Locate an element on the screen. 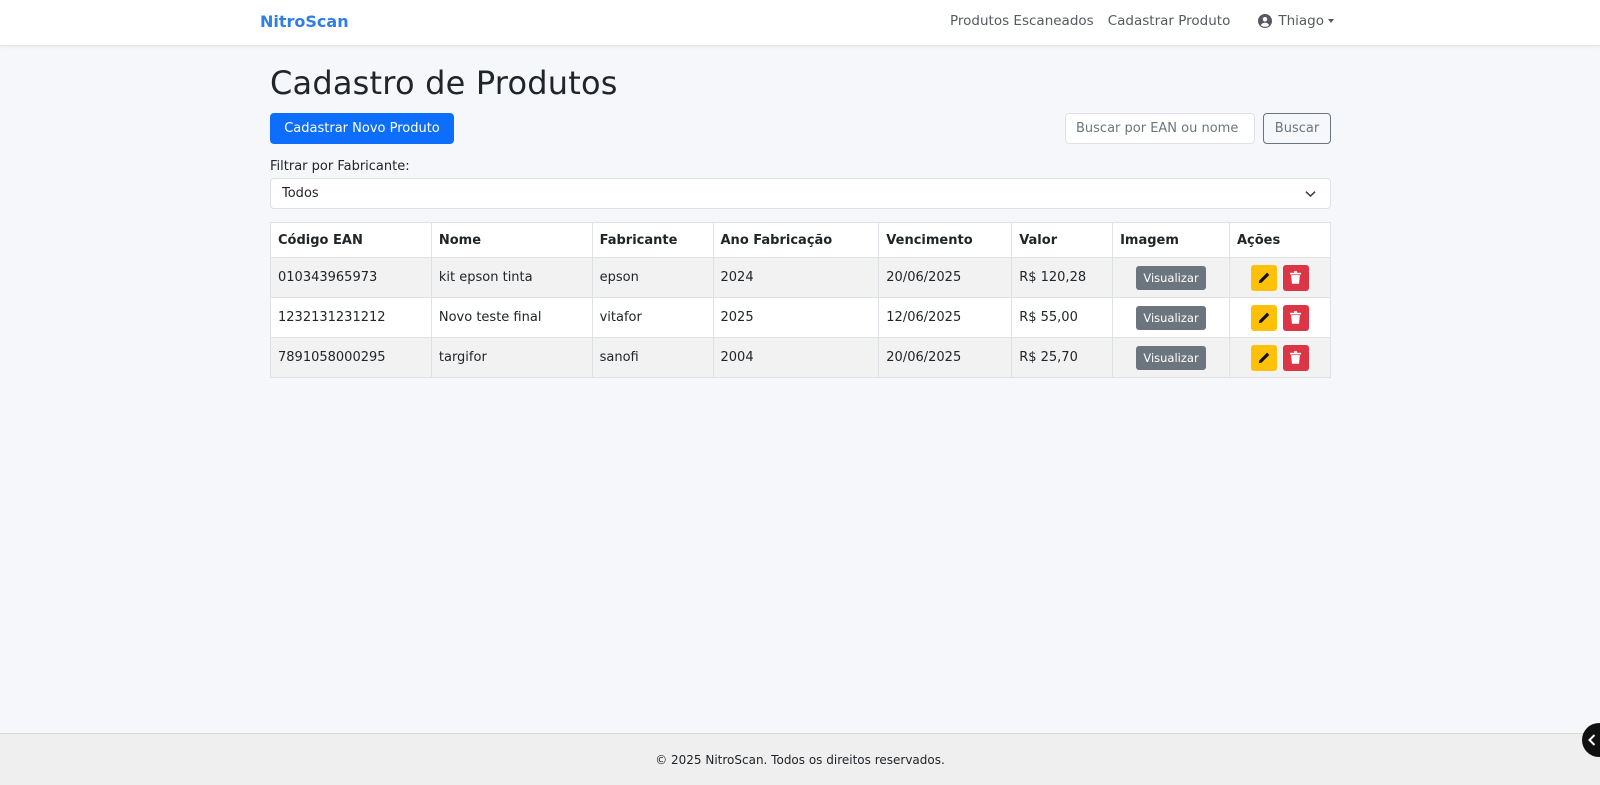  cell-valor: R$ 25,70 is located at coordinates (1062, 357).